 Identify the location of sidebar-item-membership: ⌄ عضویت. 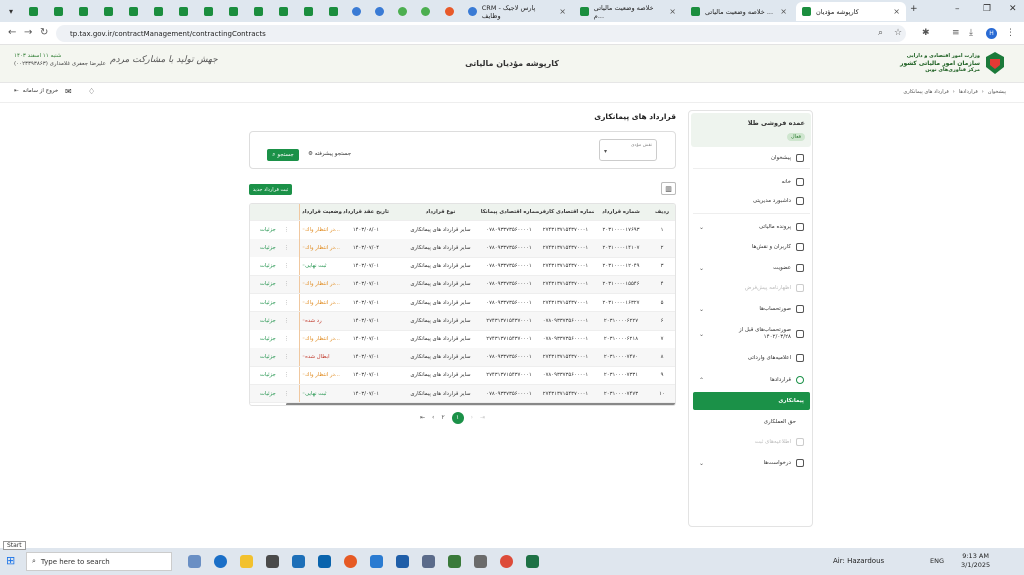
(751, 268).